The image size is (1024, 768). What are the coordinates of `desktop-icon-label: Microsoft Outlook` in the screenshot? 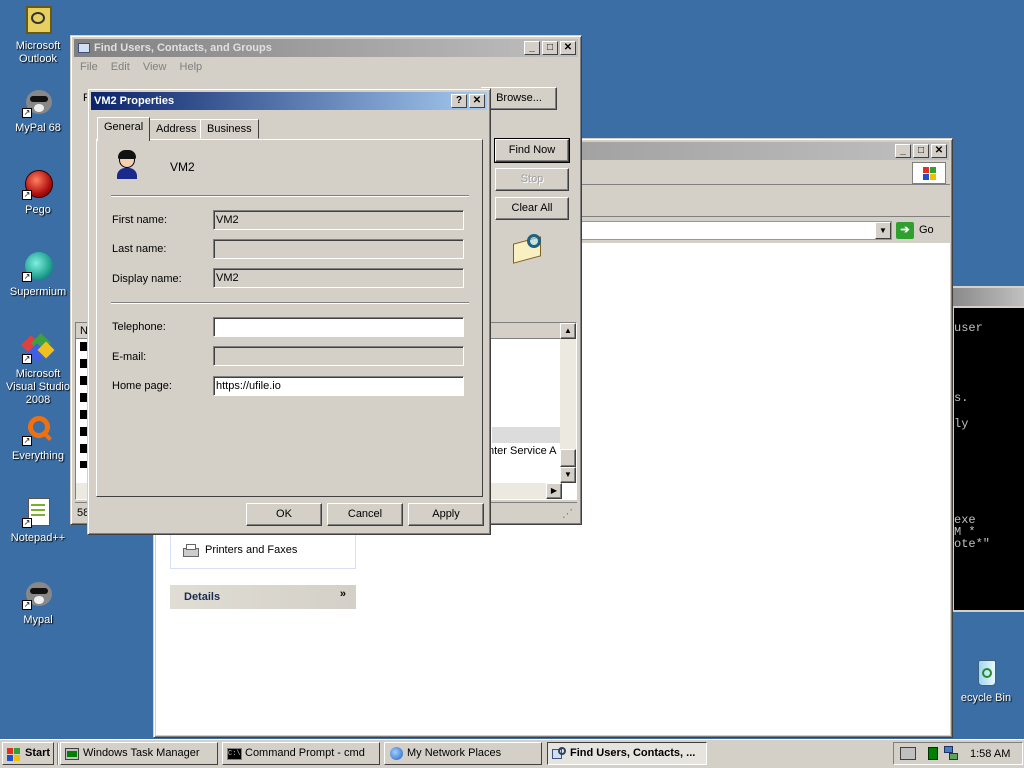 It's located at (38, 52).